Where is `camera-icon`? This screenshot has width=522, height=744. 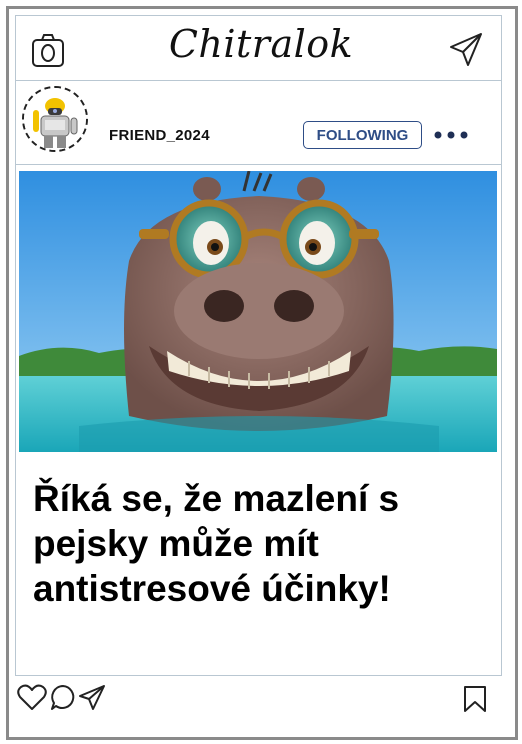
camera-icon is located at coordinates (48, 50).